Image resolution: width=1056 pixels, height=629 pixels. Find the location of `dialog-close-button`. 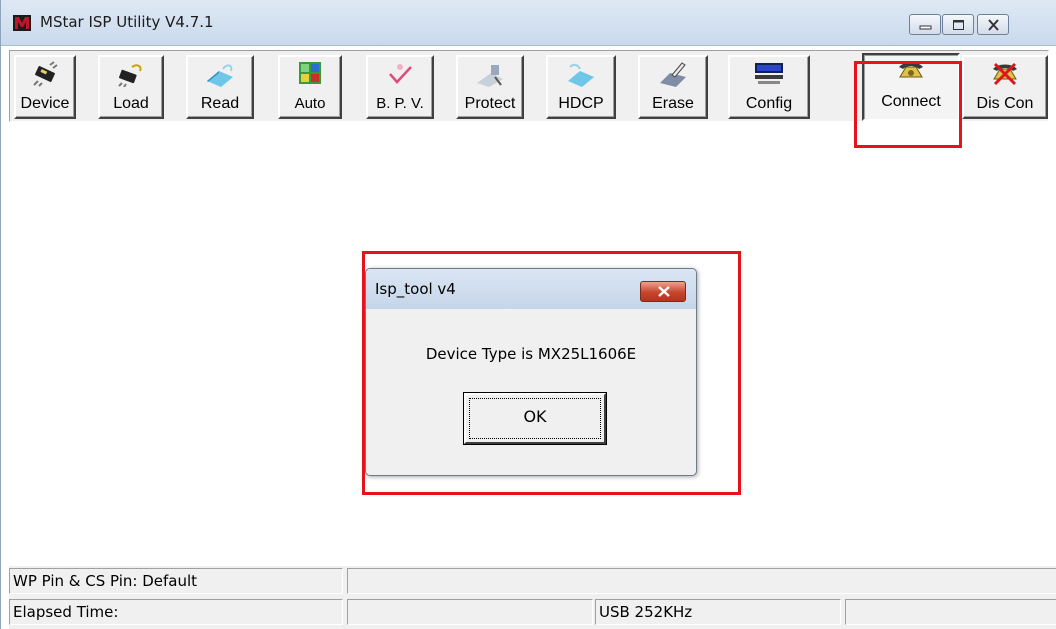

dialog-close-button is located at coordinates (663, 291).